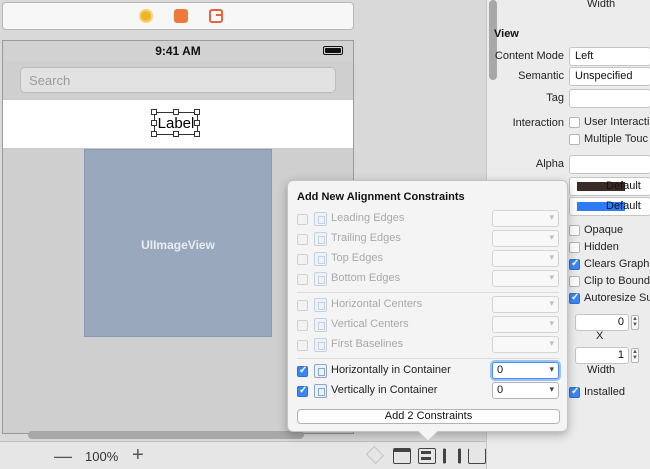  I want to click on user-interaction-checkbox, so click(574, 122).